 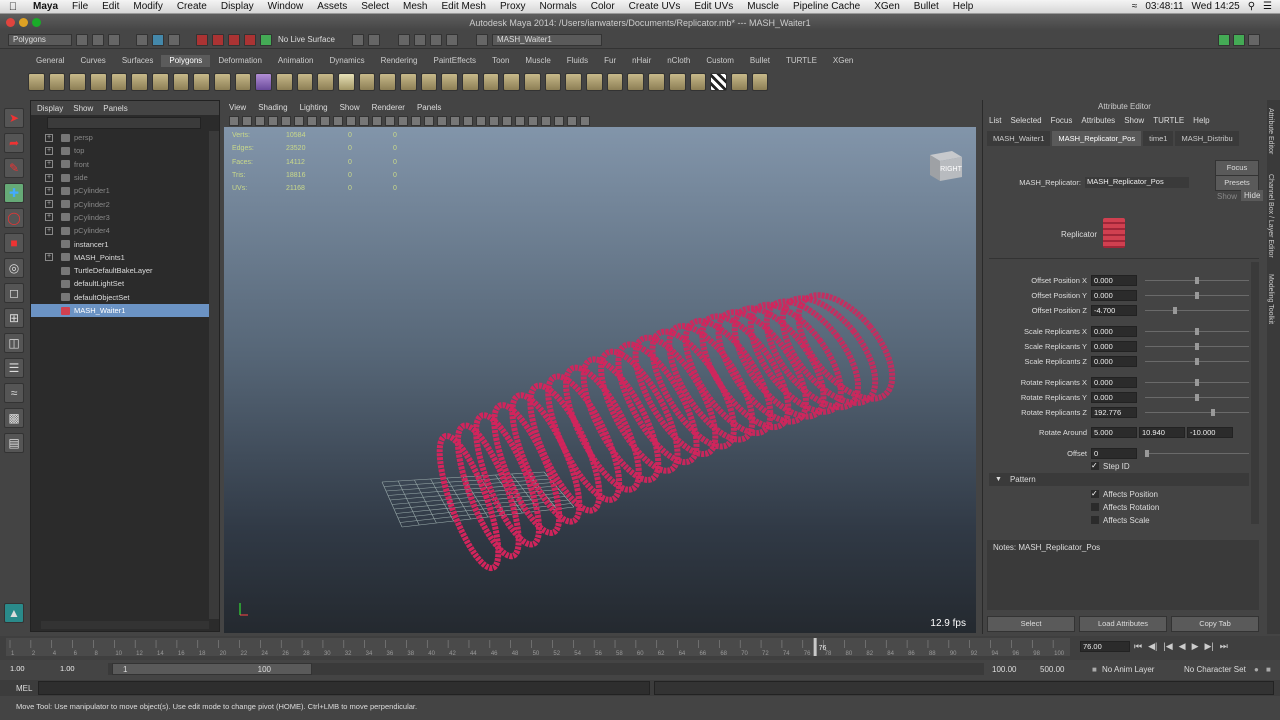 I want to click on offset-edge-loop-icon, so click(x=470, y=82).